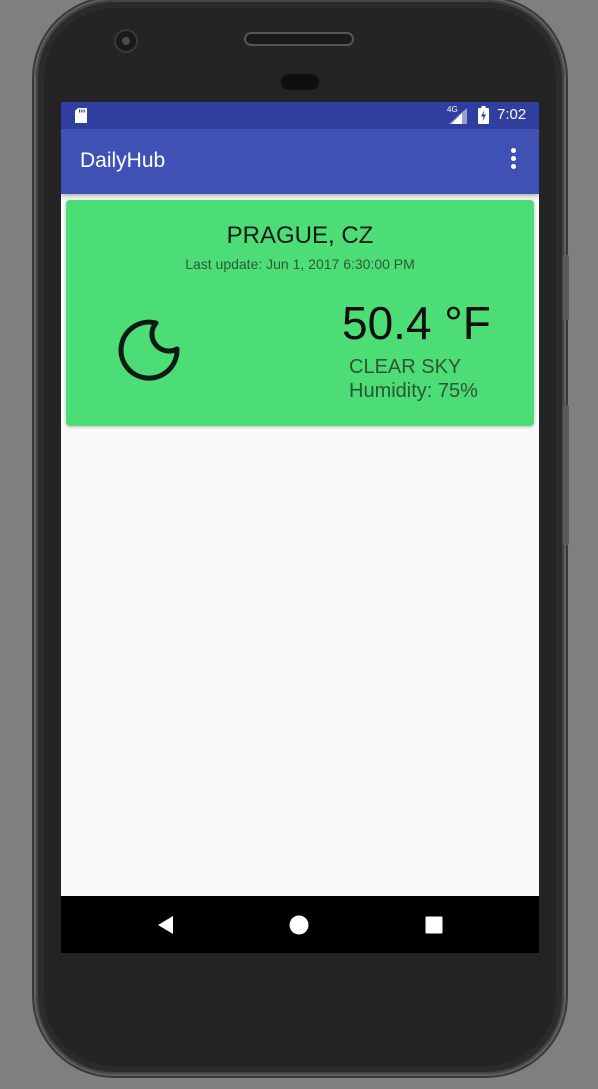  What do you see at coordinates (149, 350) in the screenshot?
I see `moon-clear-night-icon` at bounding box center [149, 350].